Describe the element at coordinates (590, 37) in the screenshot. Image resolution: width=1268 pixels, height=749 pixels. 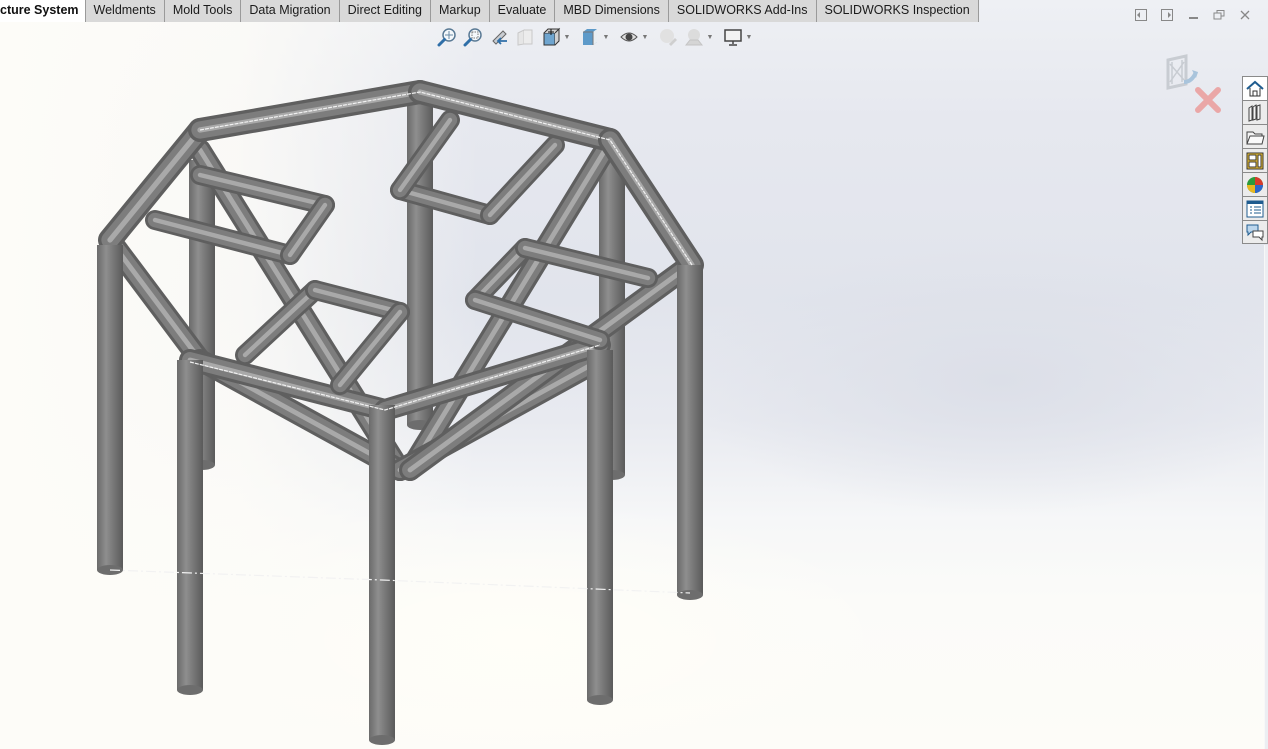
I see `display-style-icon` at that location.